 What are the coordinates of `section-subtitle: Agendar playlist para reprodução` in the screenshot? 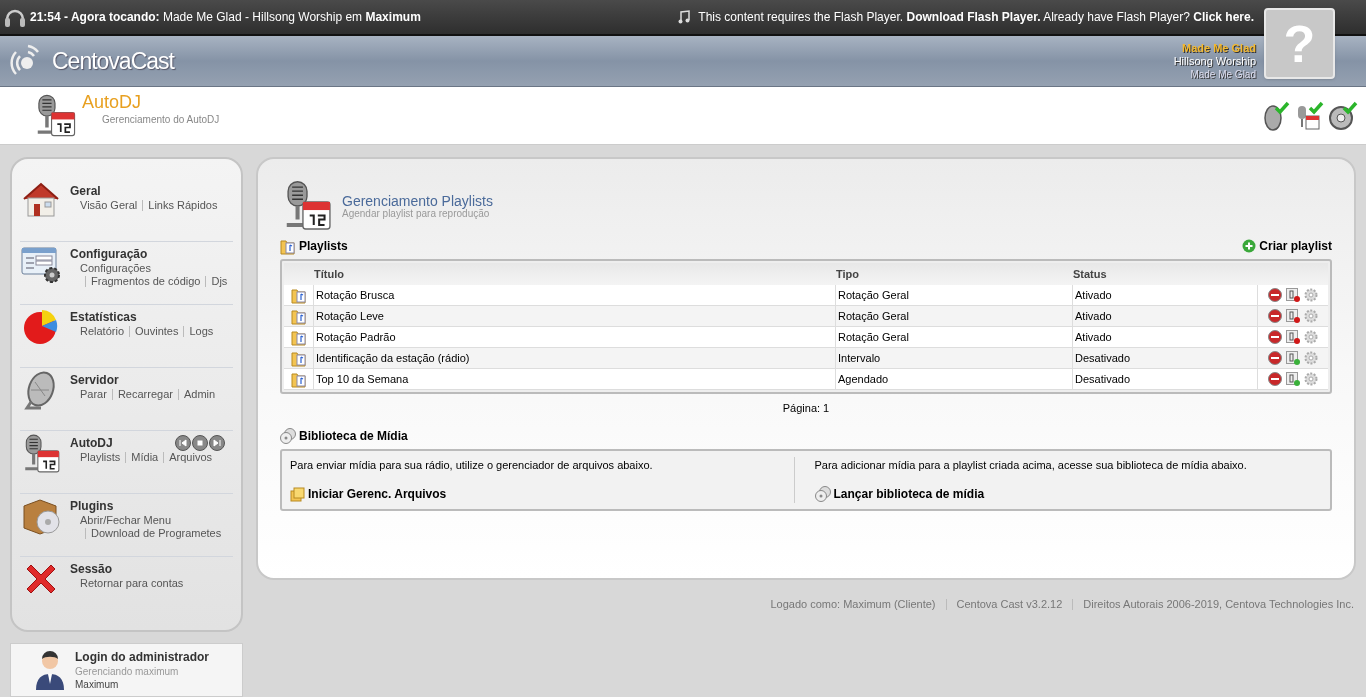 It's located at (416, 214).